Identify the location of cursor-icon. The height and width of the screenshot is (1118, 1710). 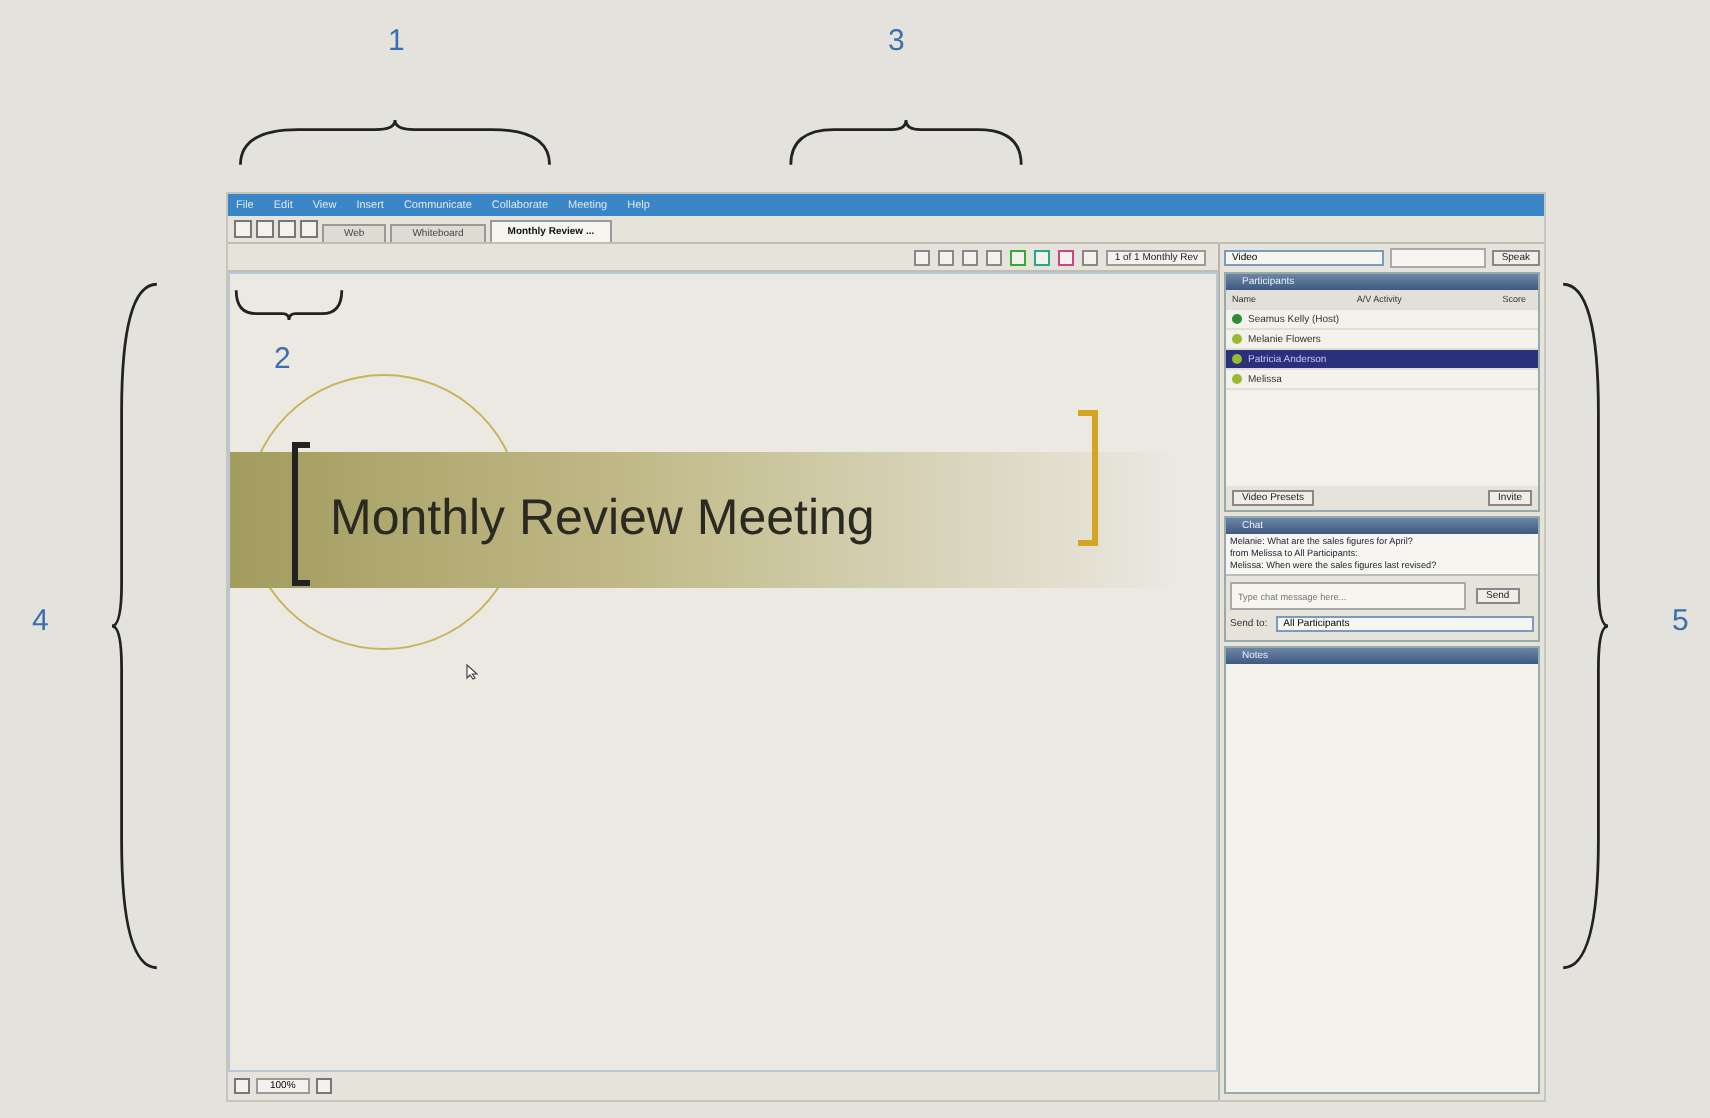
(472, 672).